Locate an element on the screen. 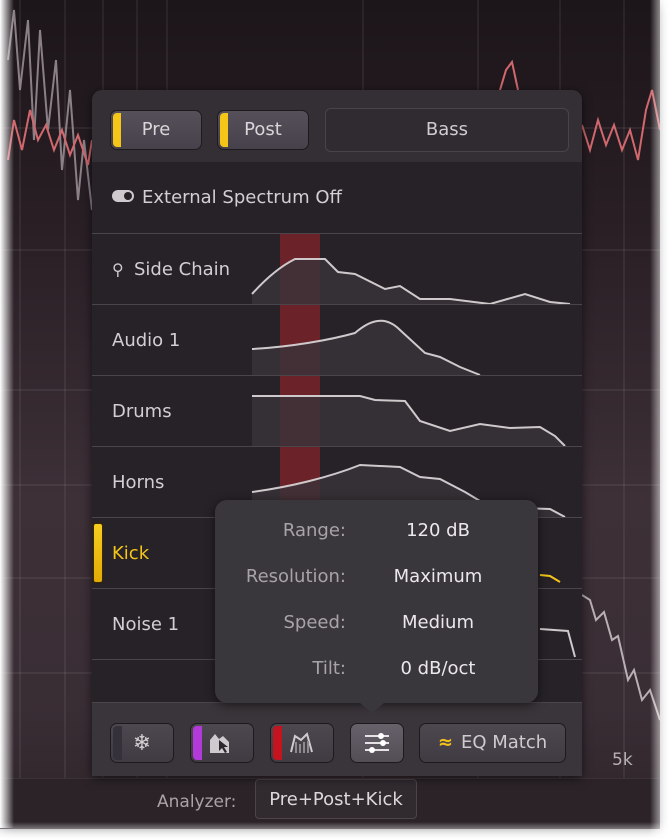 This screenshot has height=840, width=670. external-spectrum-row: External Spectrum Off is located at coordinates (337, 197).